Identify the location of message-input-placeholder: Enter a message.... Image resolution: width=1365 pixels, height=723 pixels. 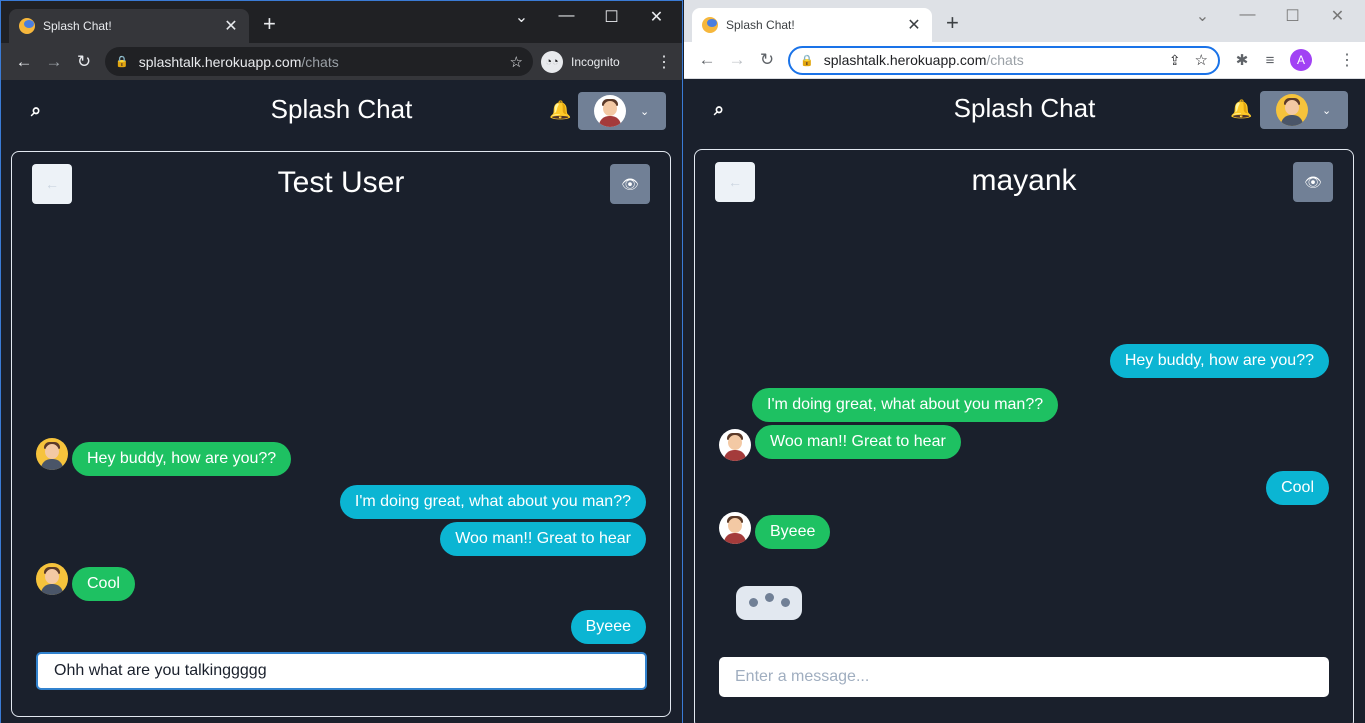
(802, 676).